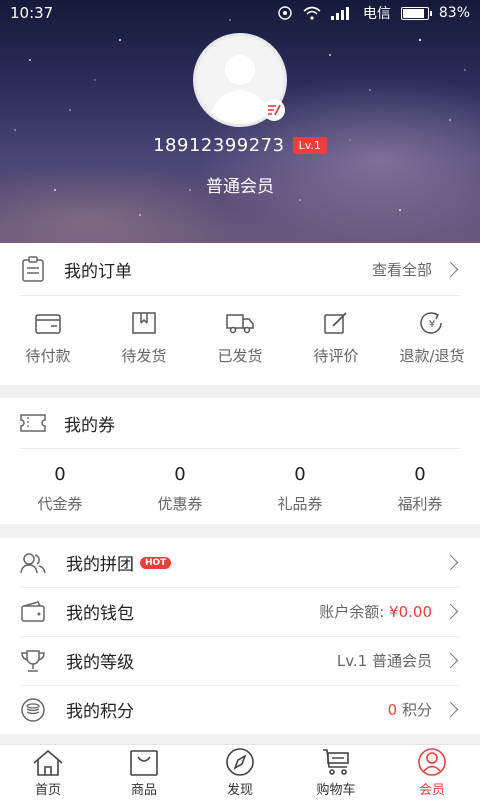 This screenshot has width=480, height=801. Describe the element at coordinates (240, 762) in the screenshot. I see `compass-icon` at that location.